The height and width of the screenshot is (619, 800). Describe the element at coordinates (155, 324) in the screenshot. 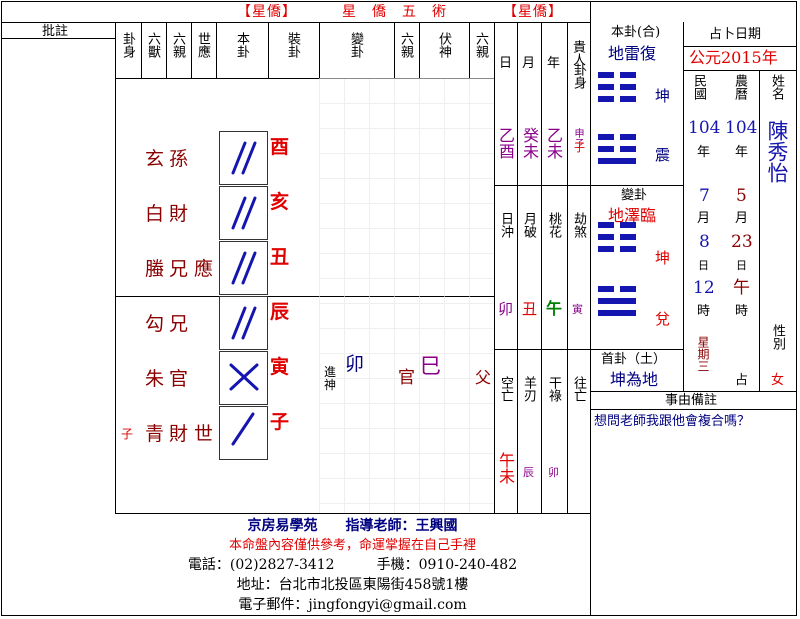

I see `beast-4: 勾` at that location.